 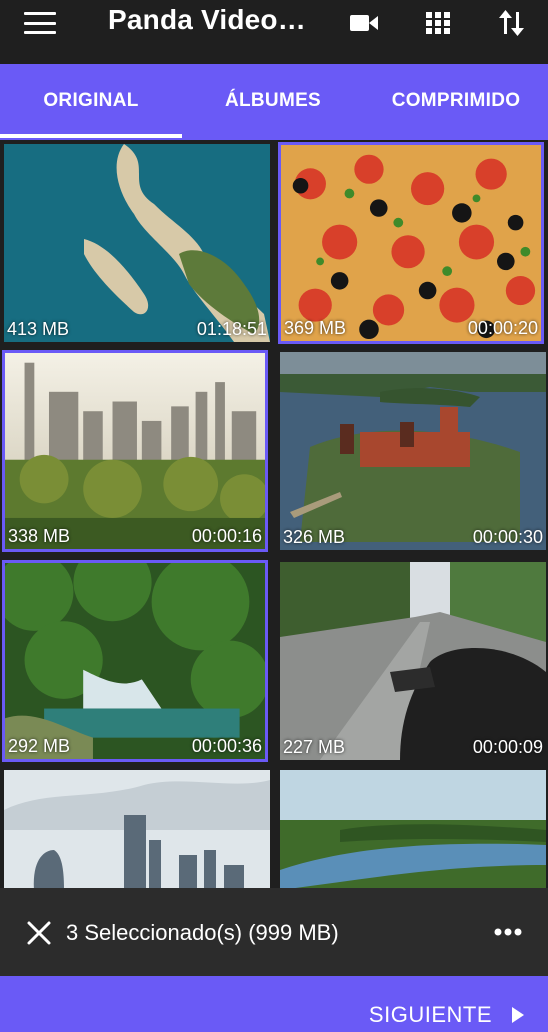 I want to click on video-camera-icon, so click(x=364, y=23).